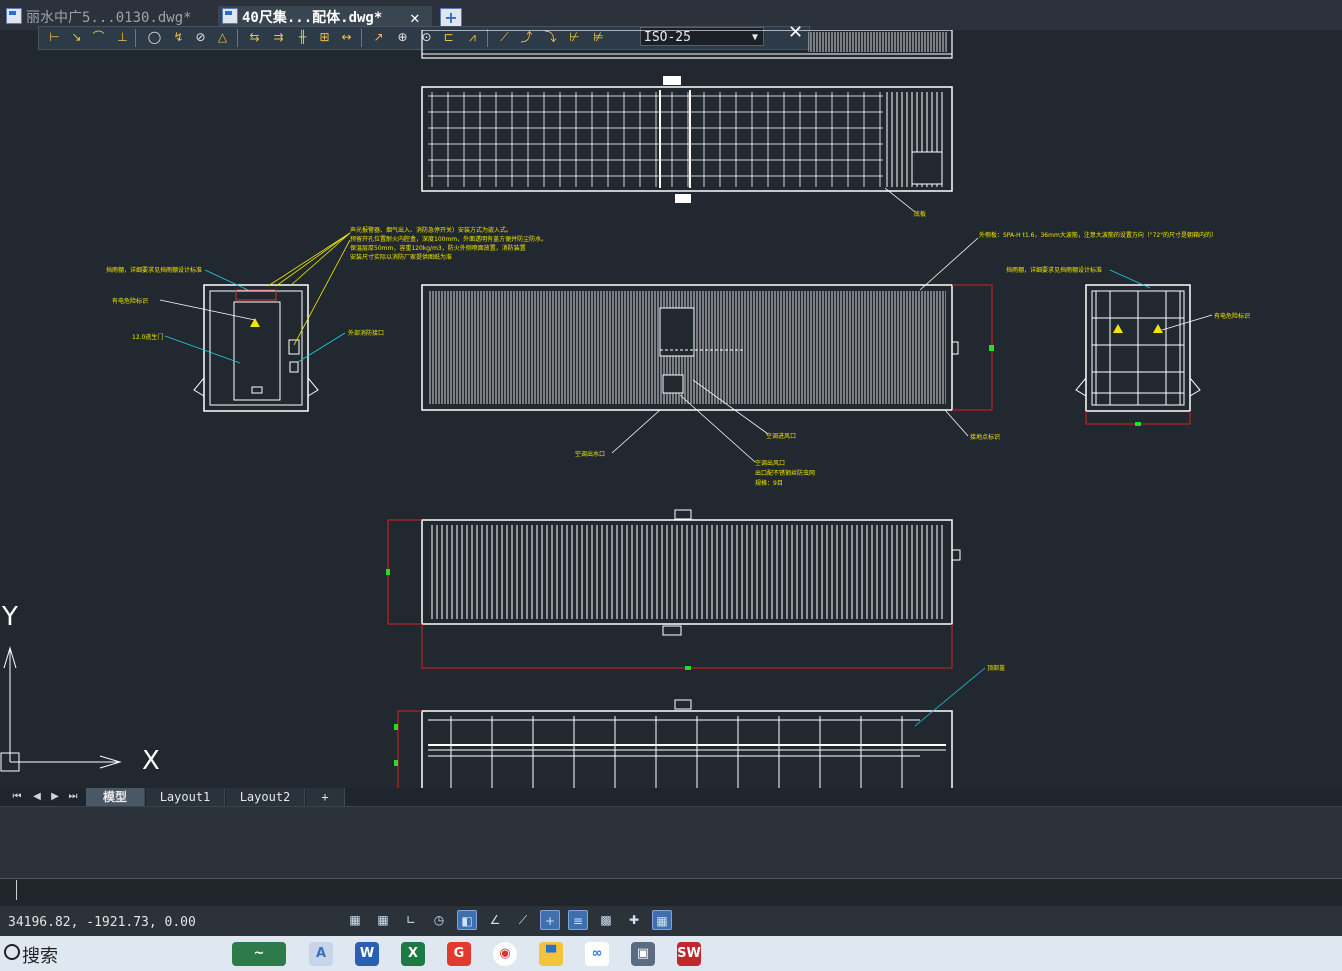 The width and height of the screenshot is (1342, 971). Describe the element at coordinates (996, 668) in the screenshot. I see `label-roof: 顶部盖` at that location.